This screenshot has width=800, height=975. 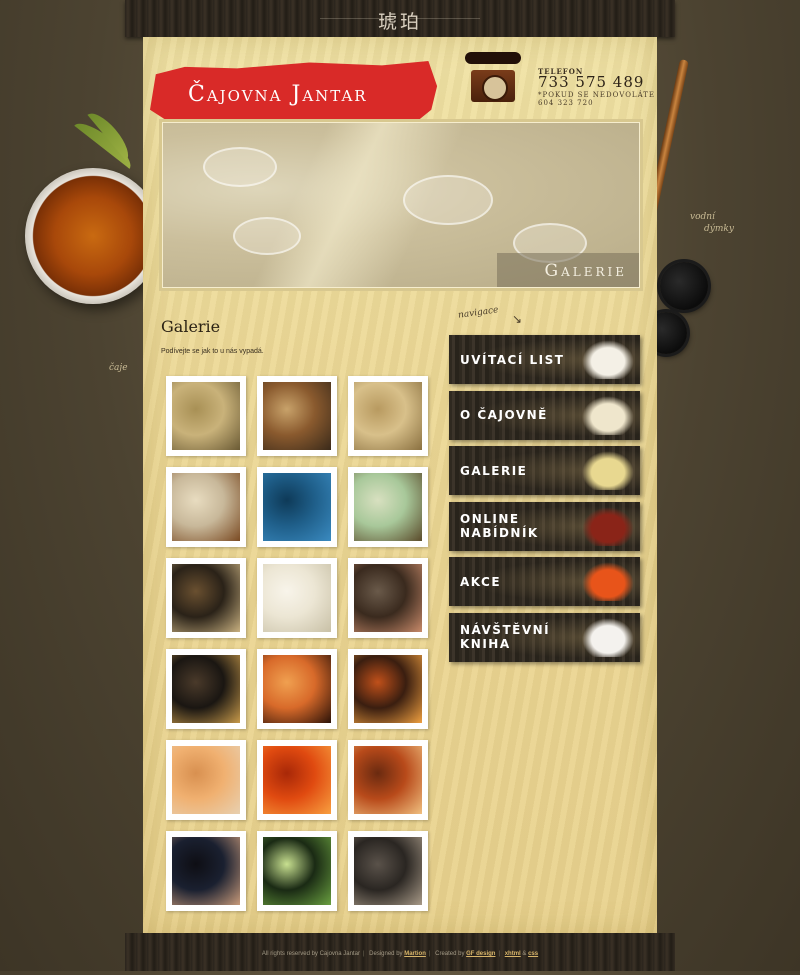 What do you see at coordinates (533, 954) in the screenshot?
I see `footer-css-link: css` at bounding box center [533, 954].